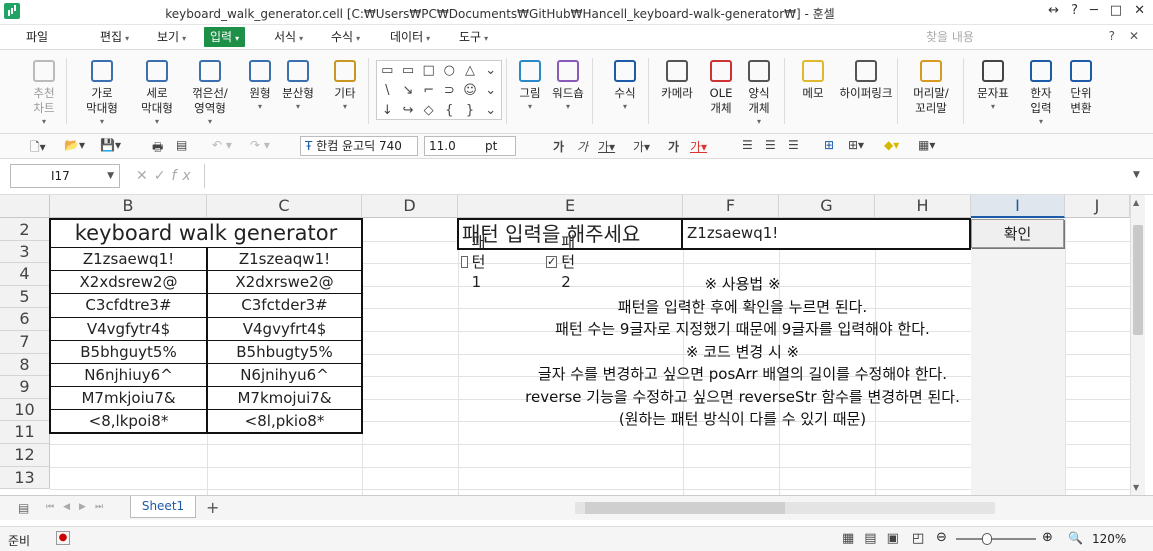 This screenshot has height=551, width=1153. What do you see at coordinates (284, 329) in the screenshot?
I see `table-cell: V4gvyfrt4$` at bounding box center [284, 329].